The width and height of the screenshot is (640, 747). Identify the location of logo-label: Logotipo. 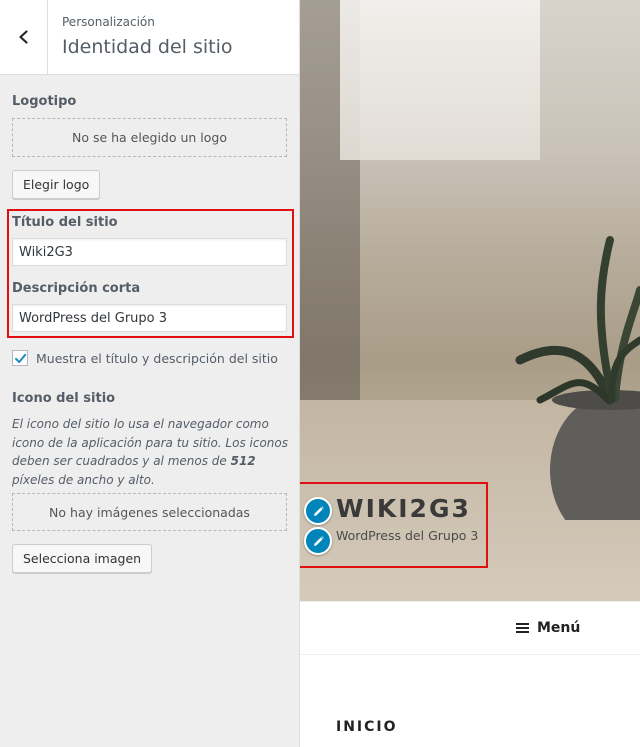
(44, 101).